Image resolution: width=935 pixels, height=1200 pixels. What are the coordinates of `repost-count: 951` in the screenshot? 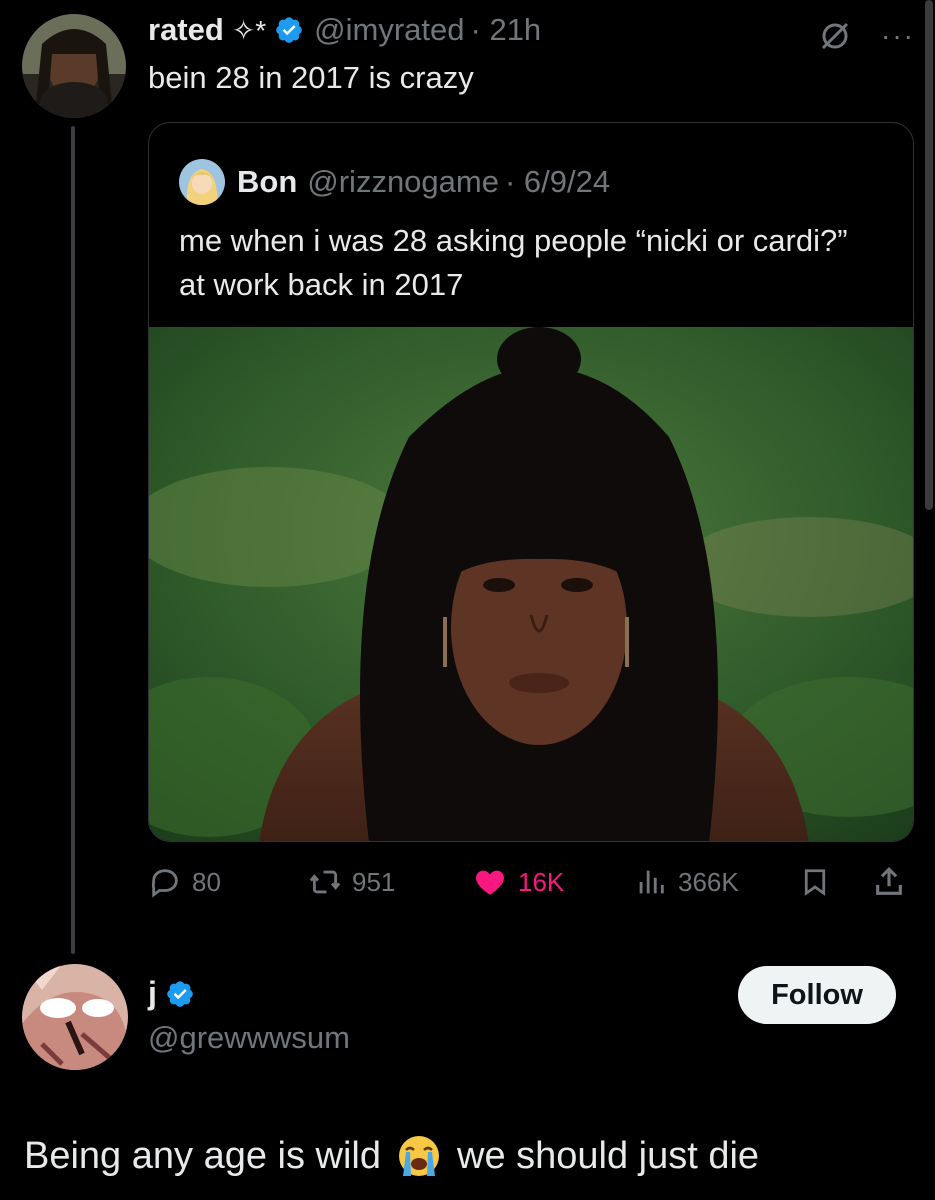 It's located at (374, 881).